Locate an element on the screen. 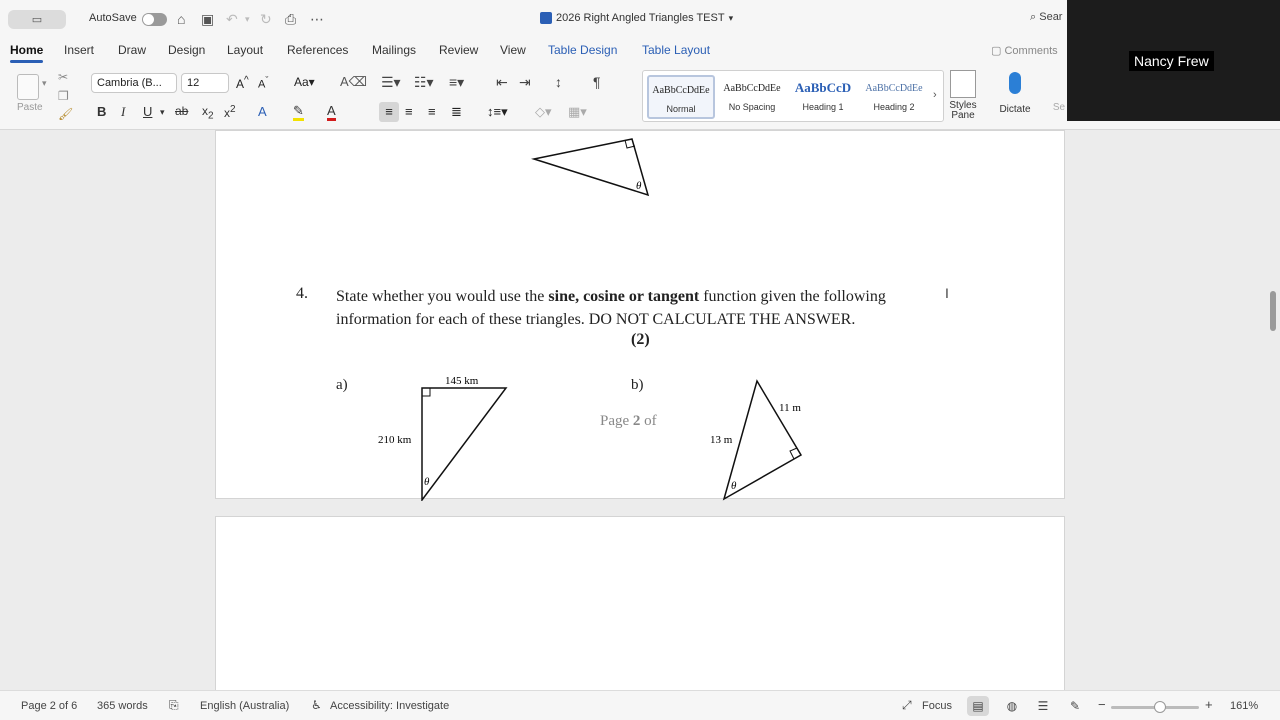 The height and width of the screenshot is (720, 1280). triangle-figure-a: 145 km 210 km θ is located at coordinates (443, 438).